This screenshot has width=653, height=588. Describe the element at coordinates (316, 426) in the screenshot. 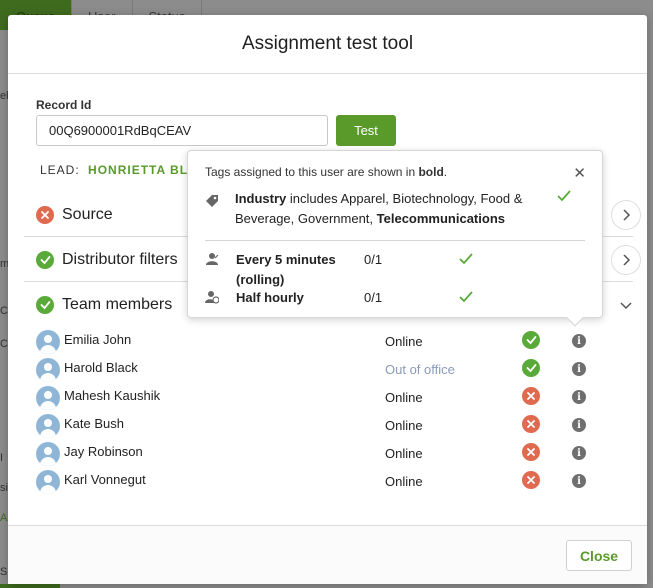

I see `team-member-row: Kate Bush Online i` at that location.